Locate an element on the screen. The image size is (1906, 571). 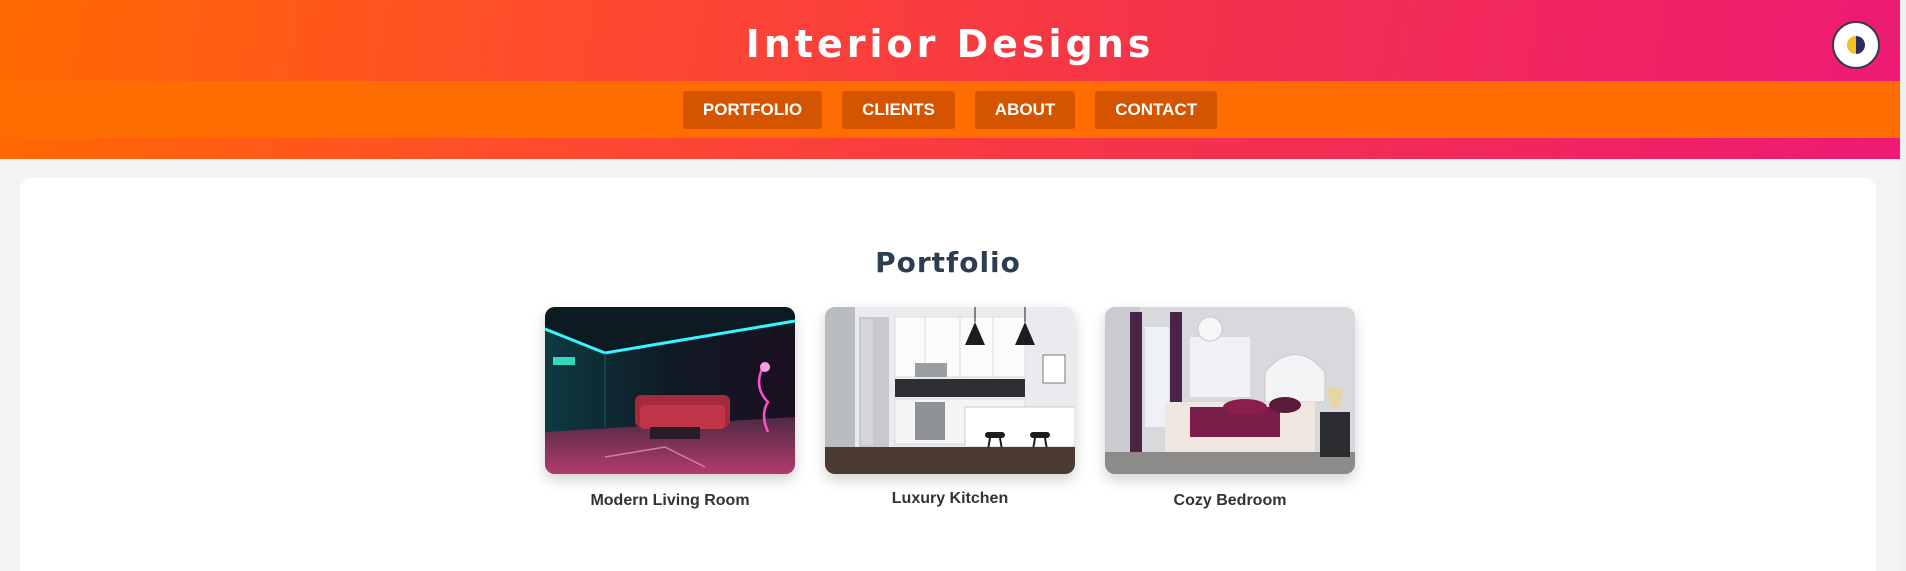
site-title: Interior Designs is located at coordinates (950, 44).